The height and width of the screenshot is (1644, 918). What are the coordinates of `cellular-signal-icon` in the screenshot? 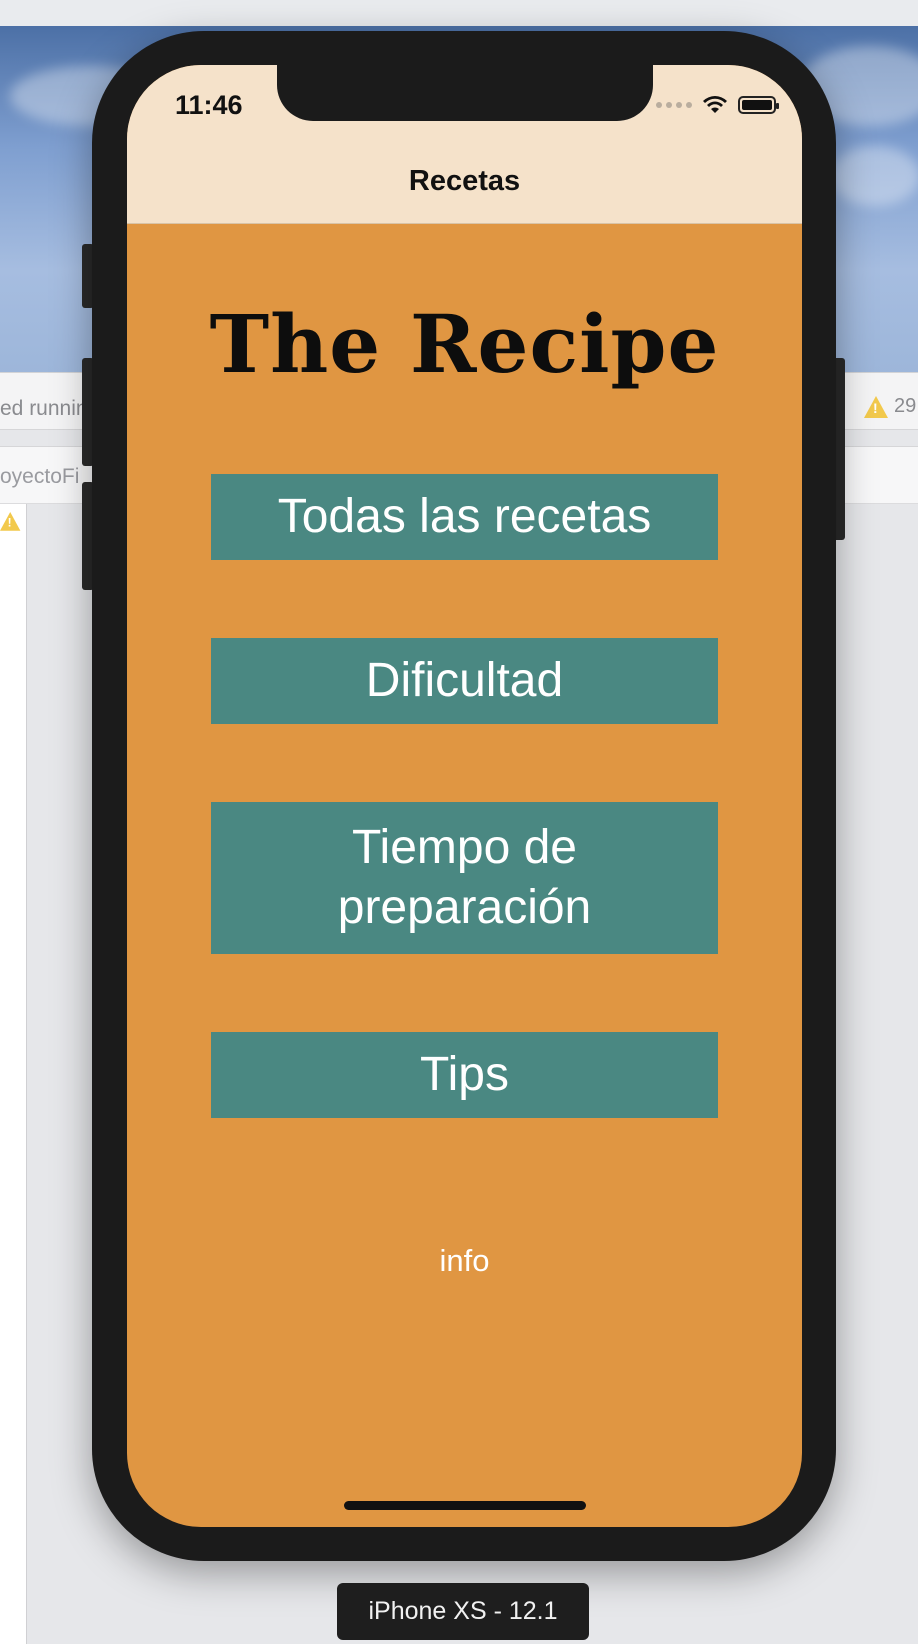 It's located at (674, 105).